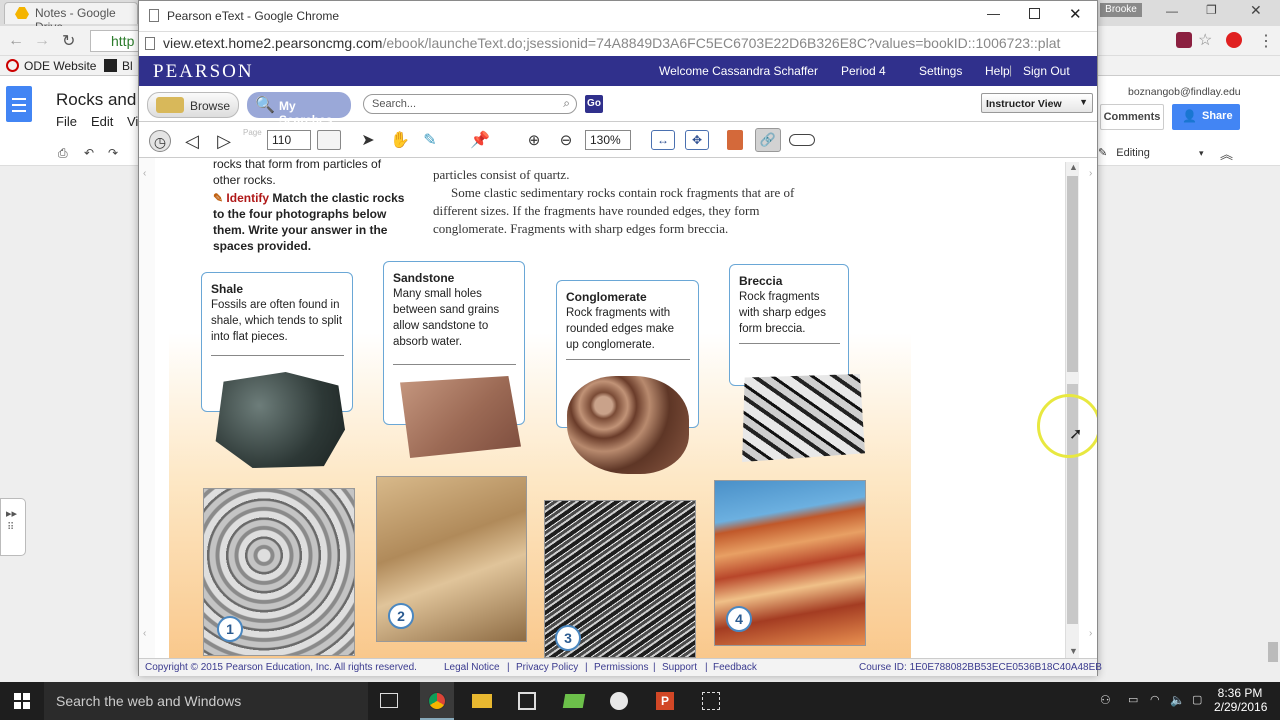 The image size is (1280, 720). I want to click on bookmark-ode: ODE Website, so click(60, 66).